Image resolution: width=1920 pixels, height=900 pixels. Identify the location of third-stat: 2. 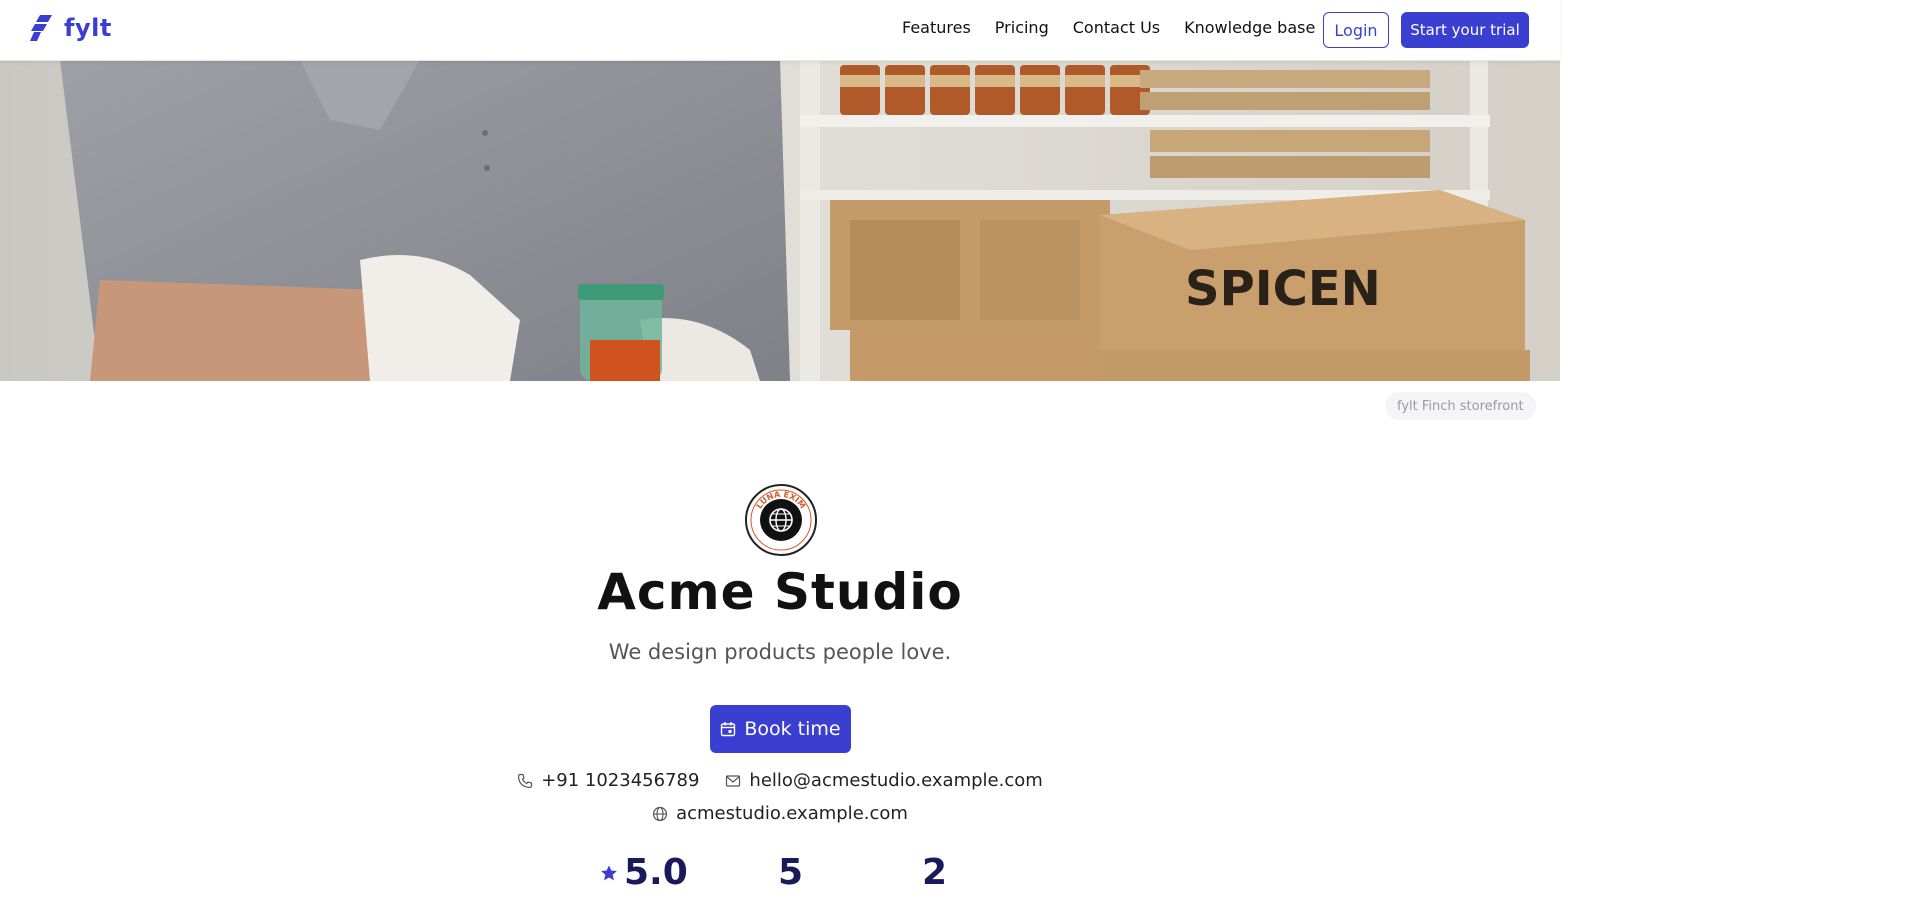
(934, 872).